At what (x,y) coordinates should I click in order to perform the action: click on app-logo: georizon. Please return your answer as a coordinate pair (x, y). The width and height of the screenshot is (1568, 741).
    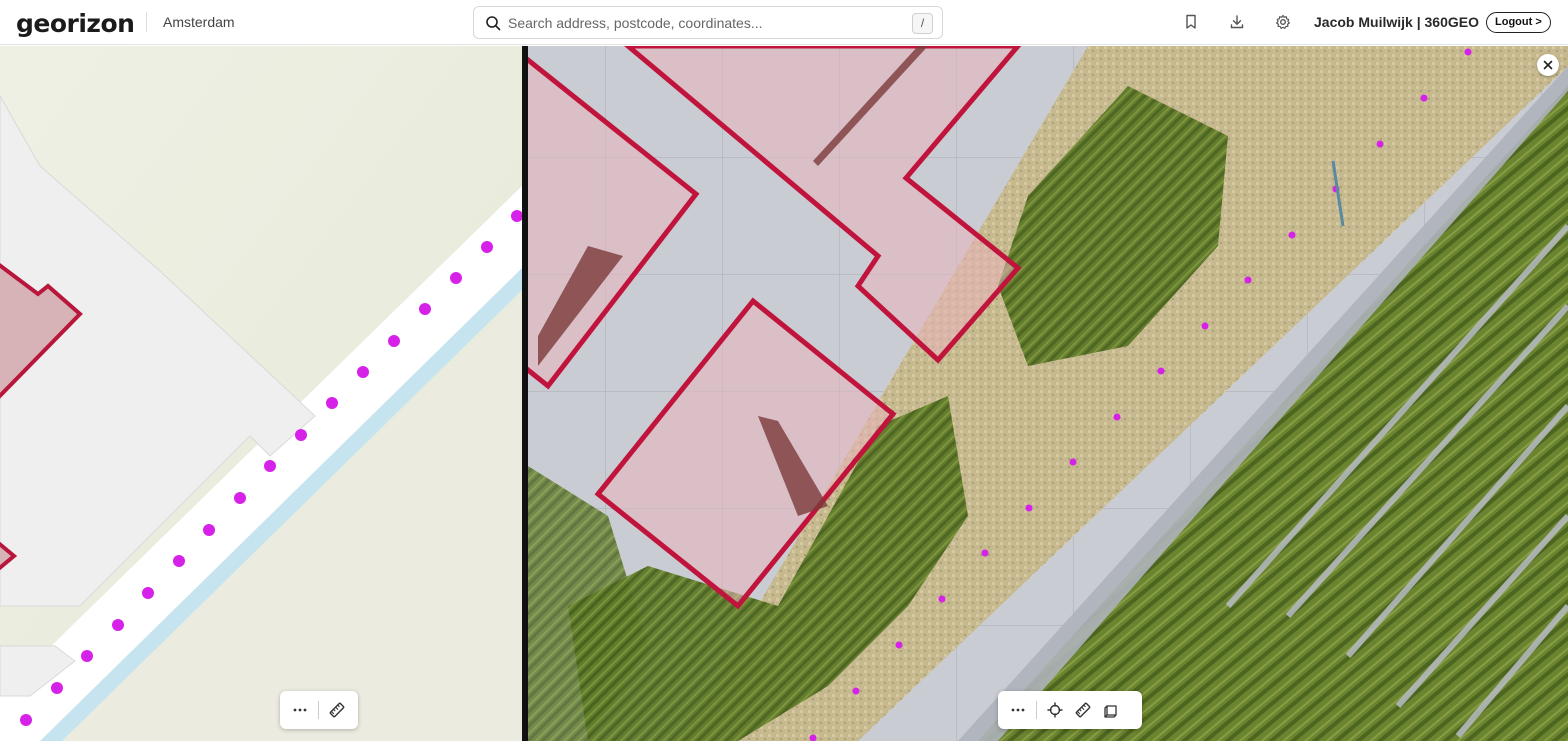
    Looking at the image, I should click on (75, 23).